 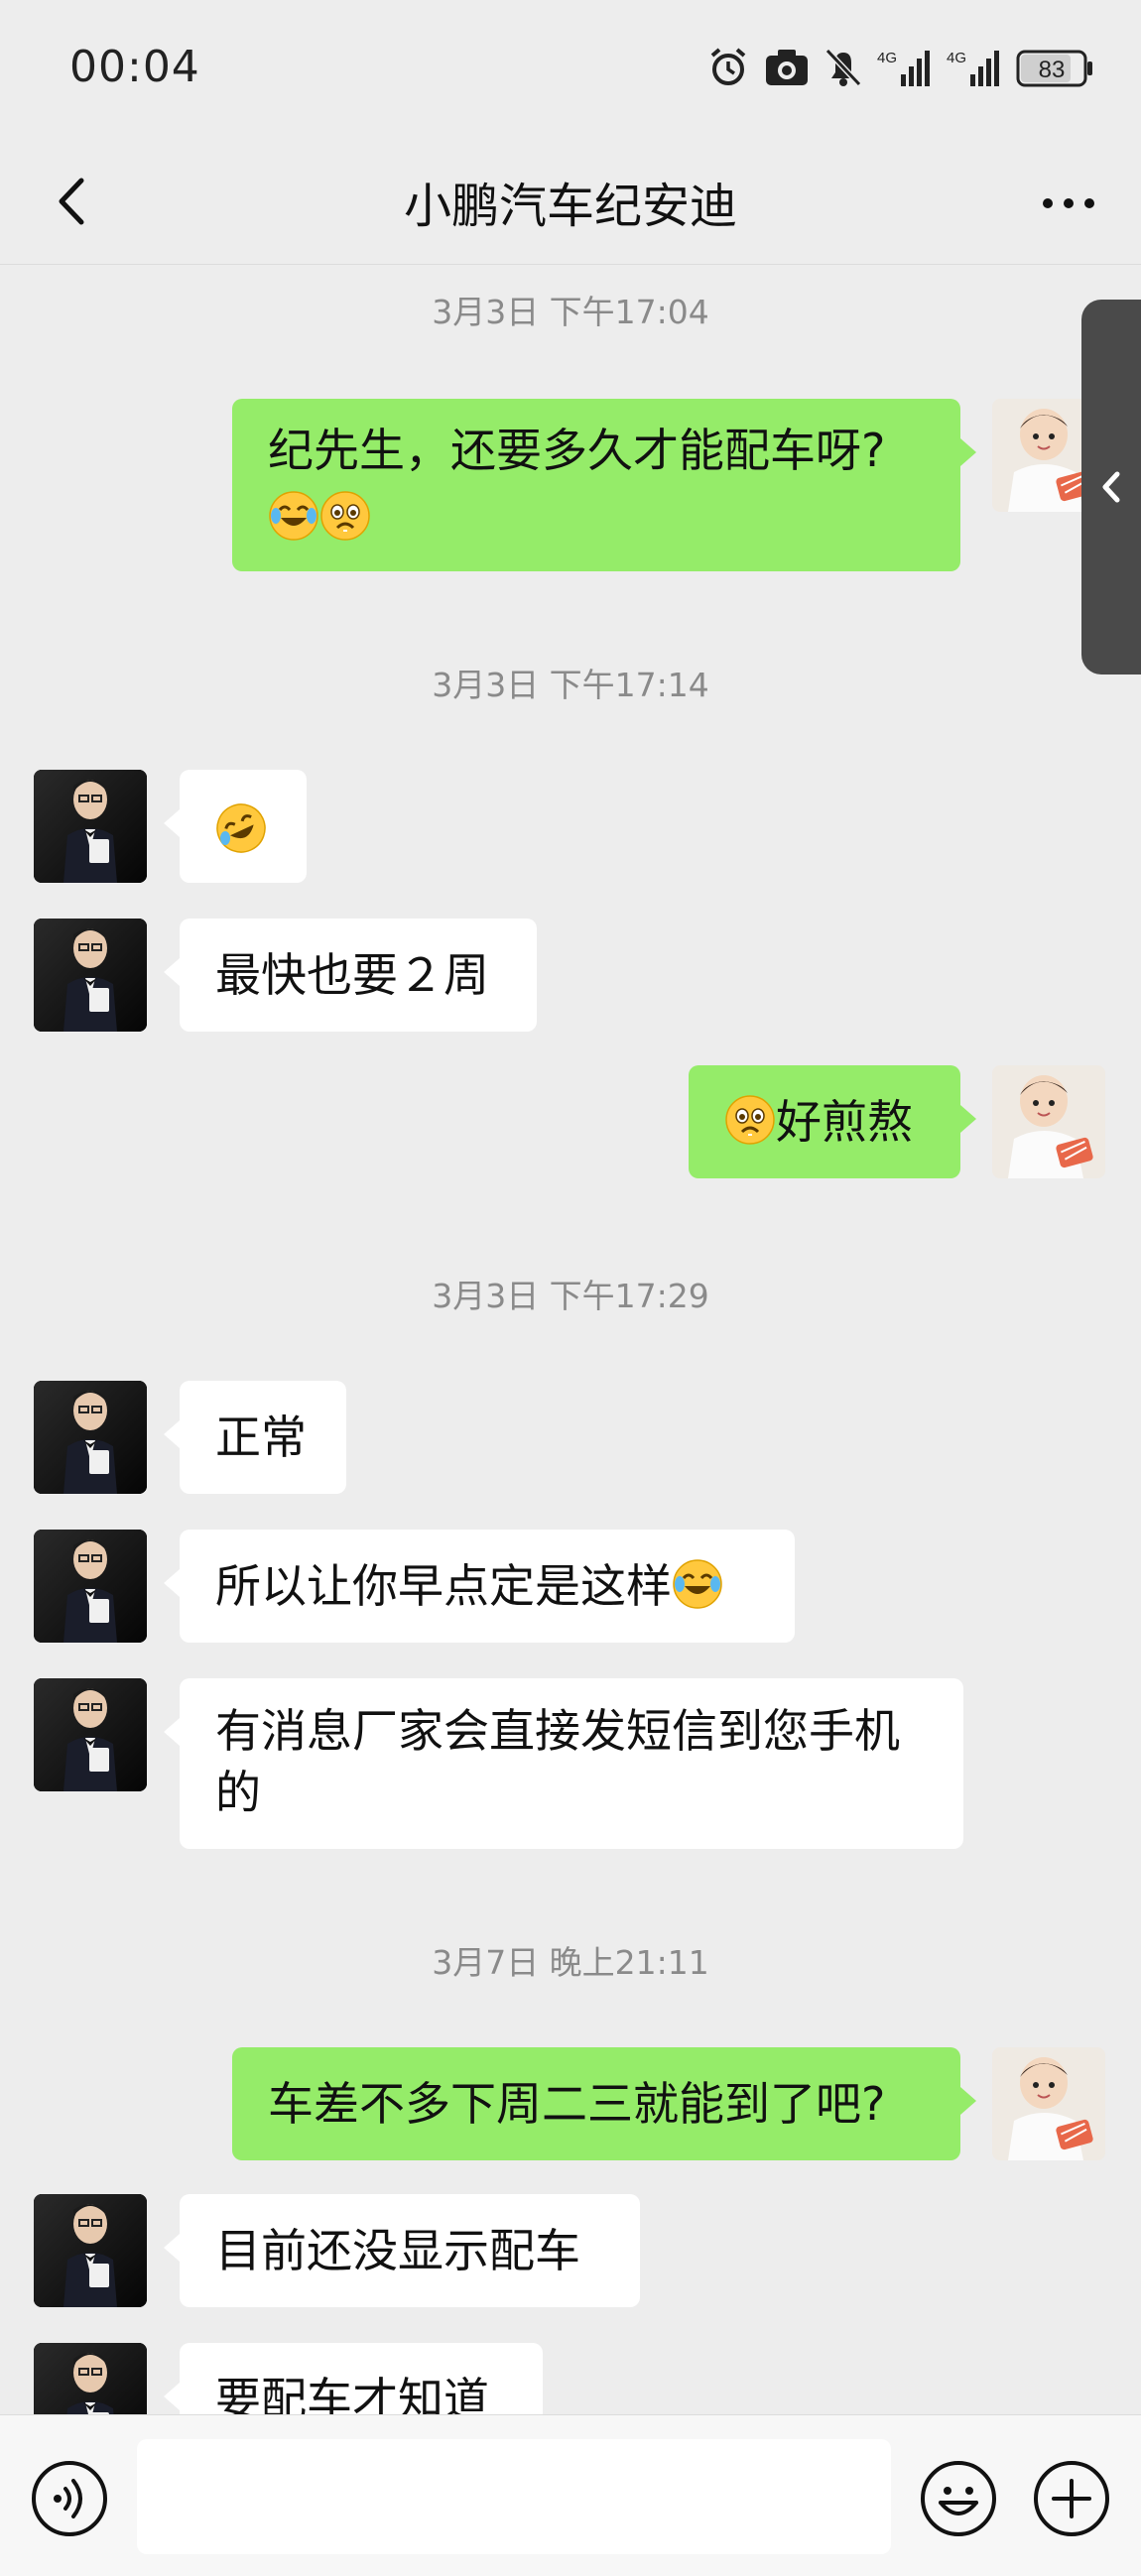 What do you see at coordinates (570, 685) in the screenshot?
I see `message-timestamp: 3月3日 下午17:14` at bounding box center [570, 685].